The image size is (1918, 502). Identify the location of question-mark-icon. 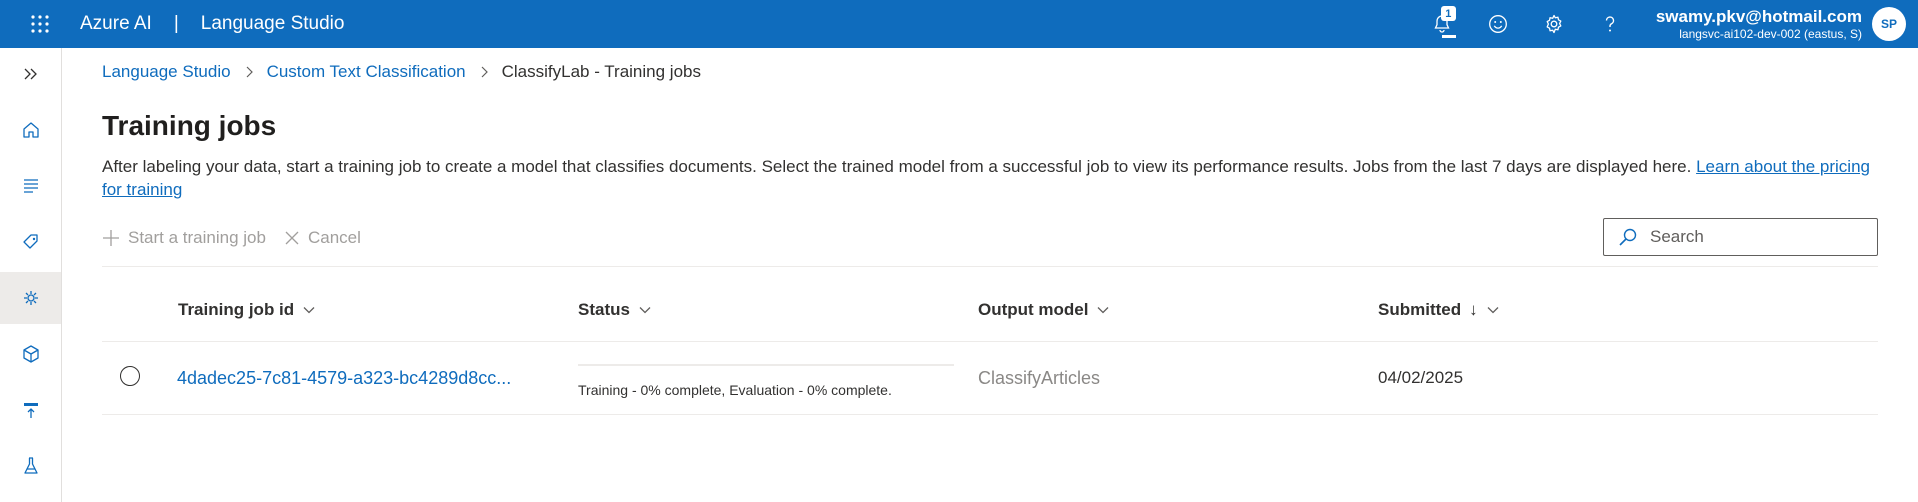
(1609, 24).